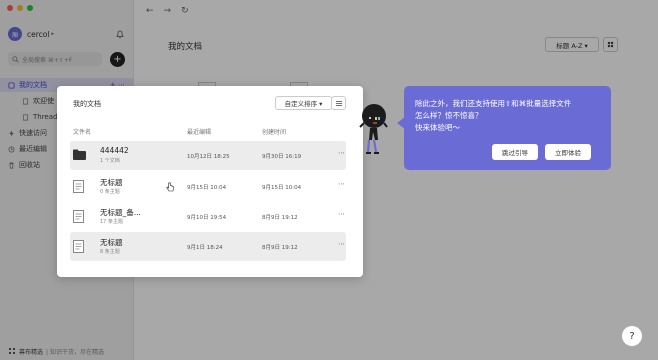 The image size is (658, 360). I want to click on row-created: 9月30日 16:19, so click(282, 157).